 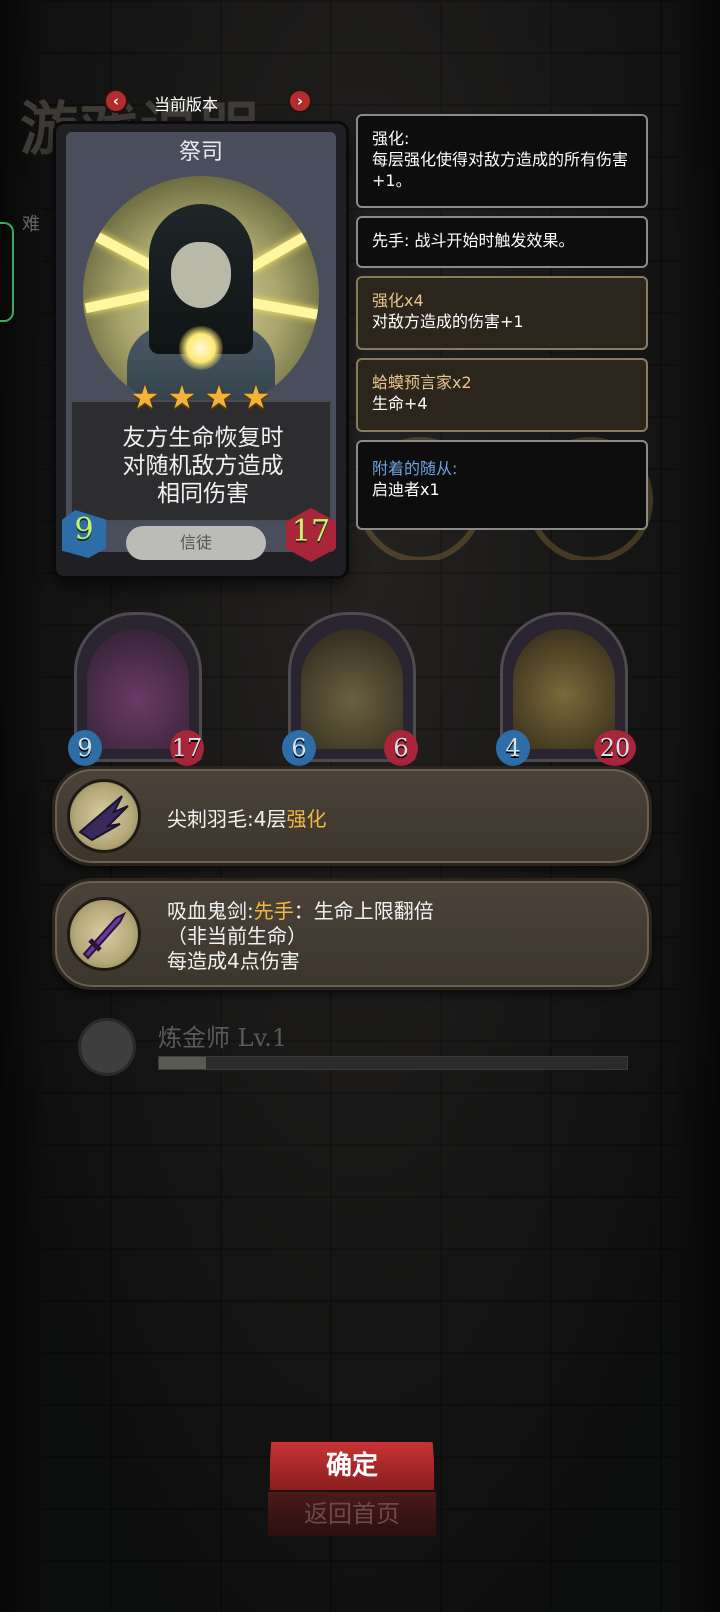 What do you see at coordinates (200, 152) in the screenshot?
I see `card-name: 祭司` at bounding box center [200, 152].